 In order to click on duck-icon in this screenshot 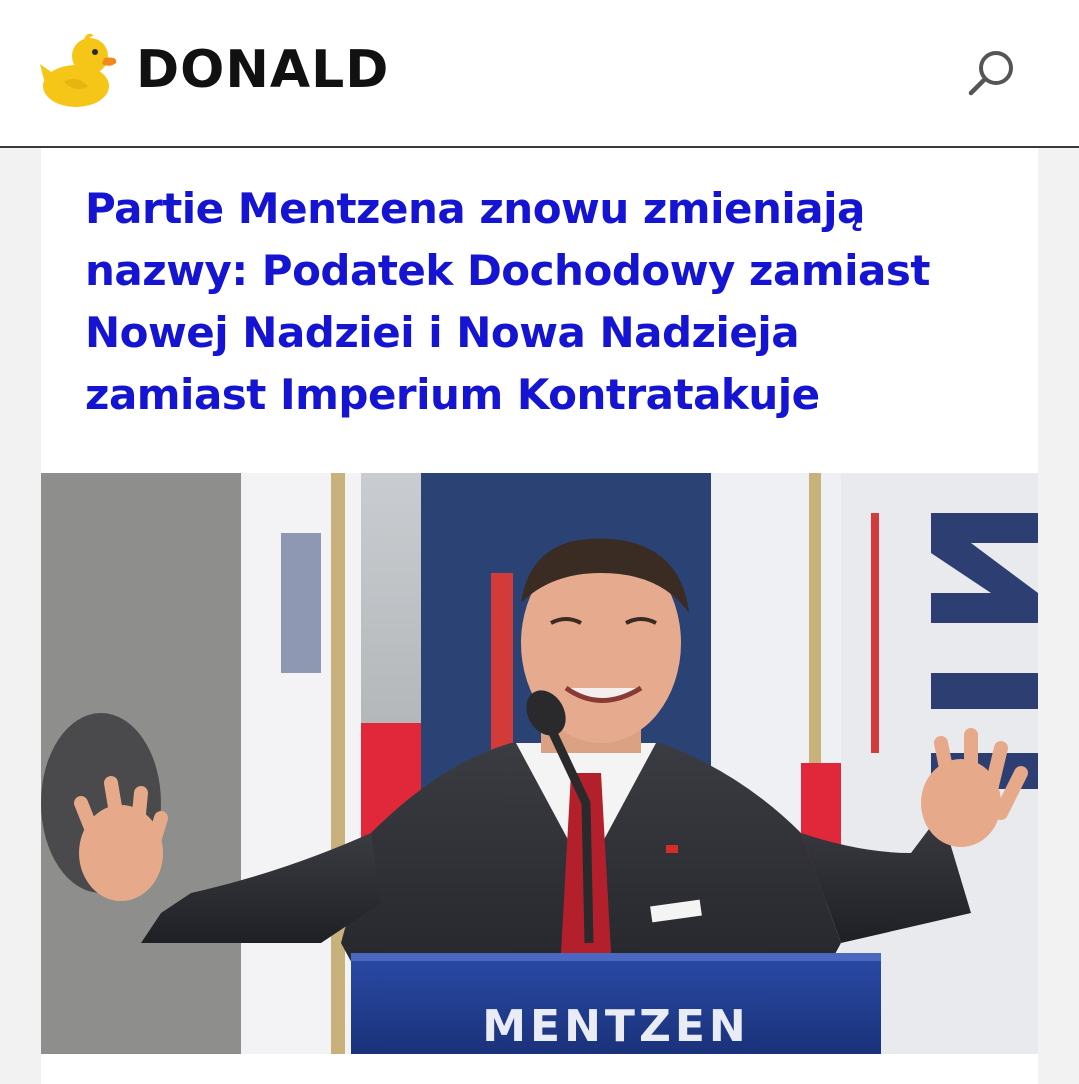, I will do `click(78, 70)`.